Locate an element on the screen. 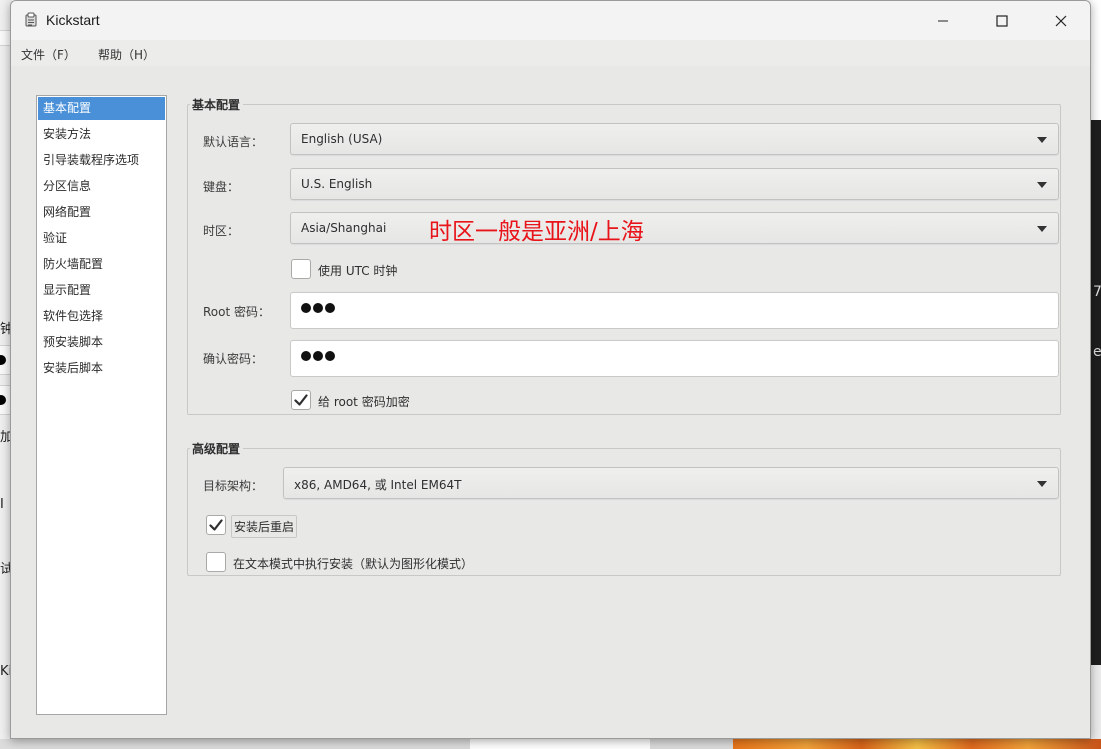 The image size is (1101, 749). sidebar-item-package-selection: 软件包选择 is located at coordinates (101, 316).